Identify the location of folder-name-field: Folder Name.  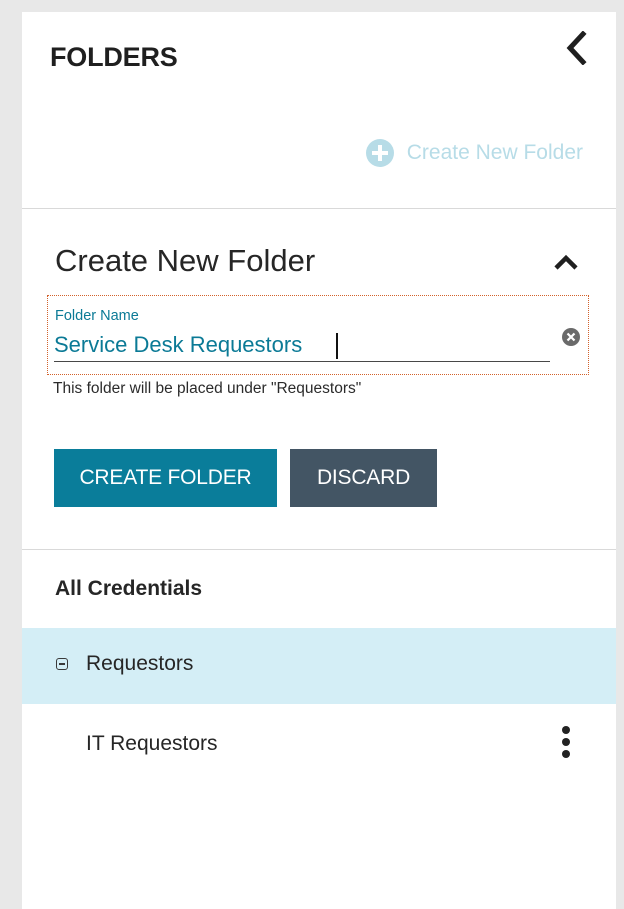
(318, 335).